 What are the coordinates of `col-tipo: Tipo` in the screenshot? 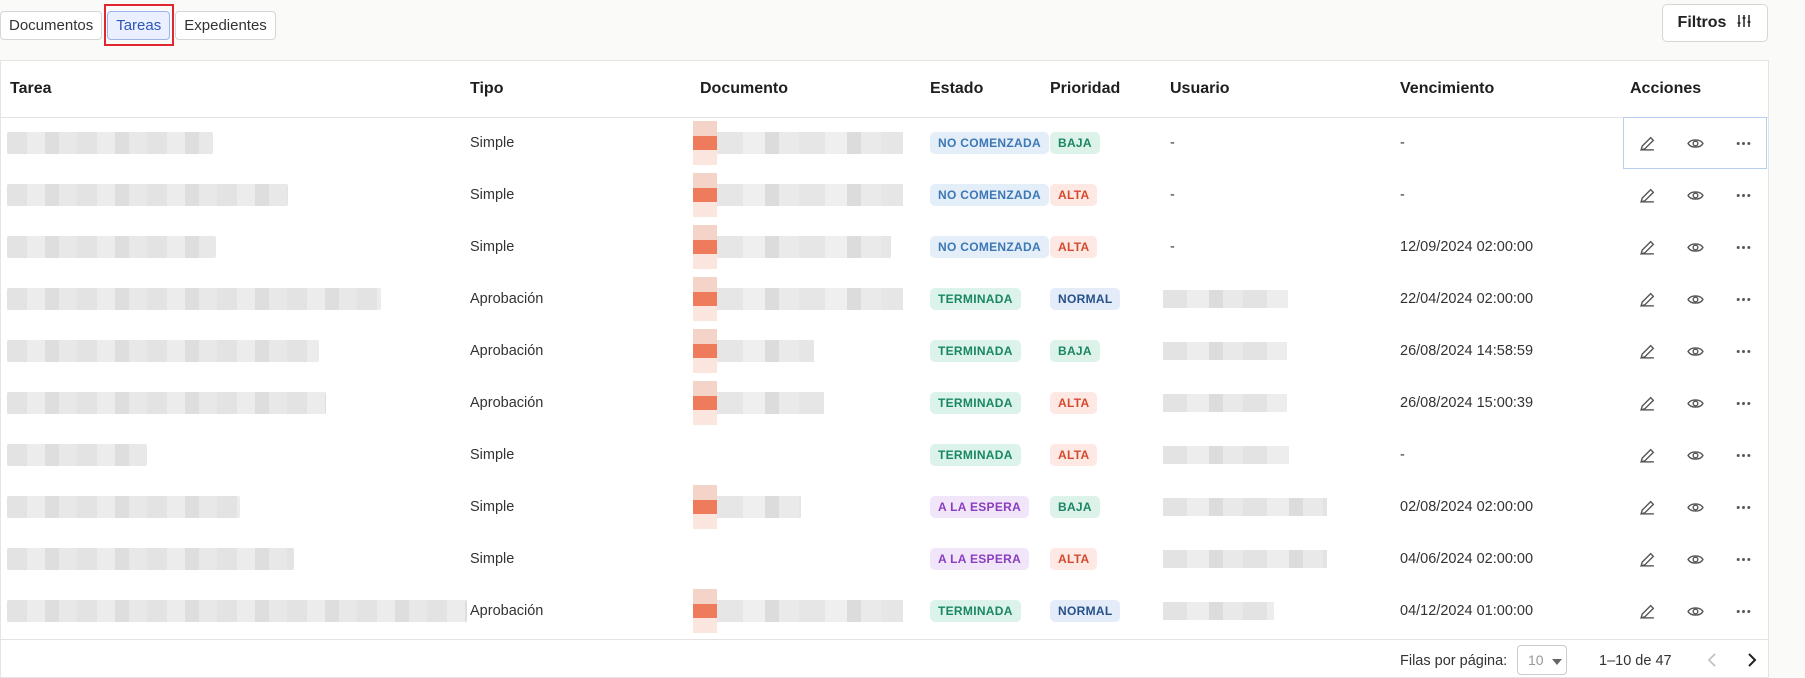 It's located at (486, 89).